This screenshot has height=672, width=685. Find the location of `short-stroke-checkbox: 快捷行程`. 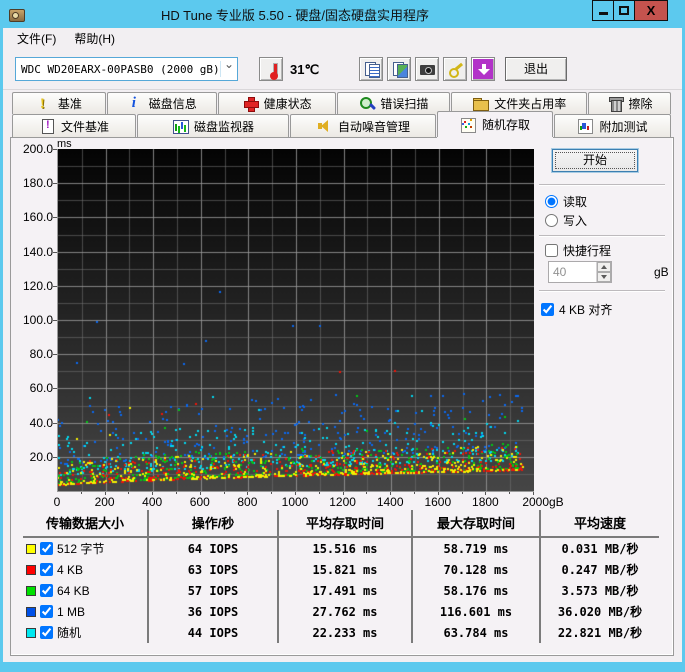

short-stroke-checkbox: 快捷行程 is located at coordinates (578, 250).